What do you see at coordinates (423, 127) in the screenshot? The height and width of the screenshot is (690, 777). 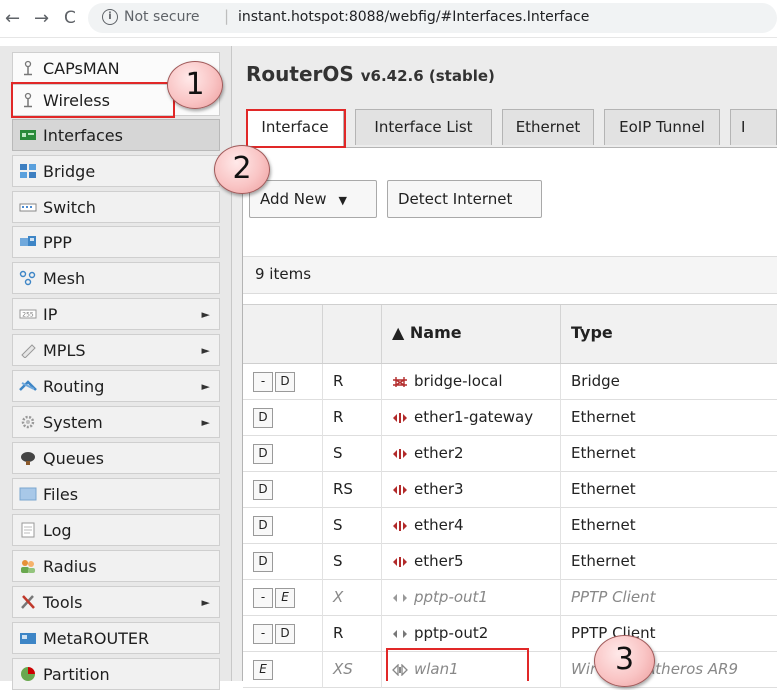 I see `tab-interface-list: Interface List` at bounding box center [423, 127].